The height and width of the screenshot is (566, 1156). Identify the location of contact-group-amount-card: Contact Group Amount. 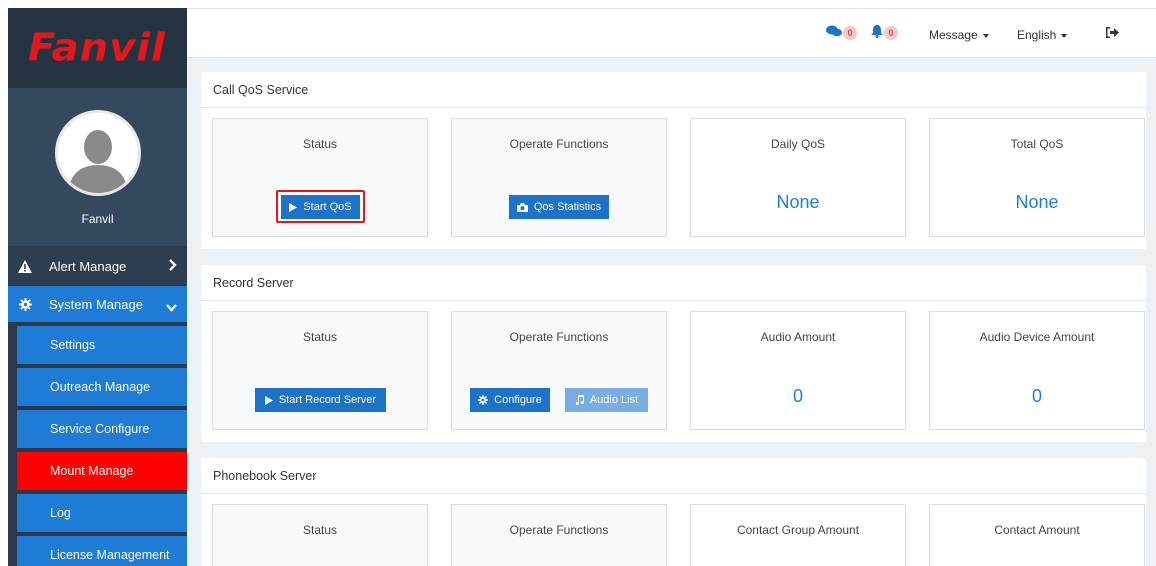
(798, 535).